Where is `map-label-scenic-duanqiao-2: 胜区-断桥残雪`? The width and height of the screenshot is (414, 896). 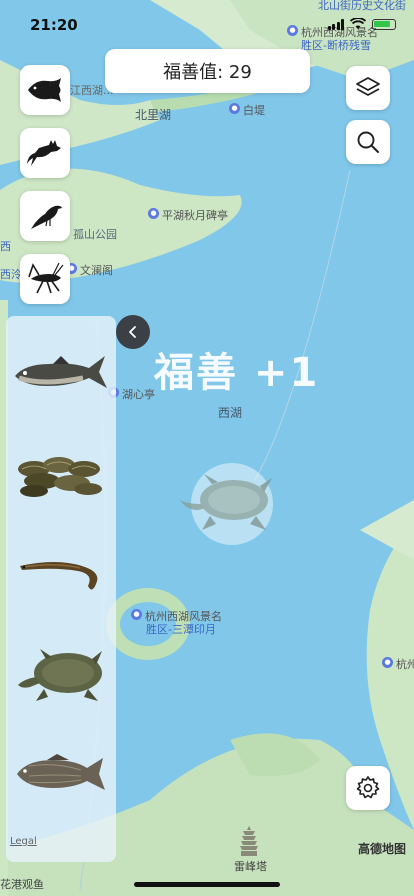 map-label-scenic-duanqiao-2: 胜区-断桥残雪 is located at coordinates (336, 45).